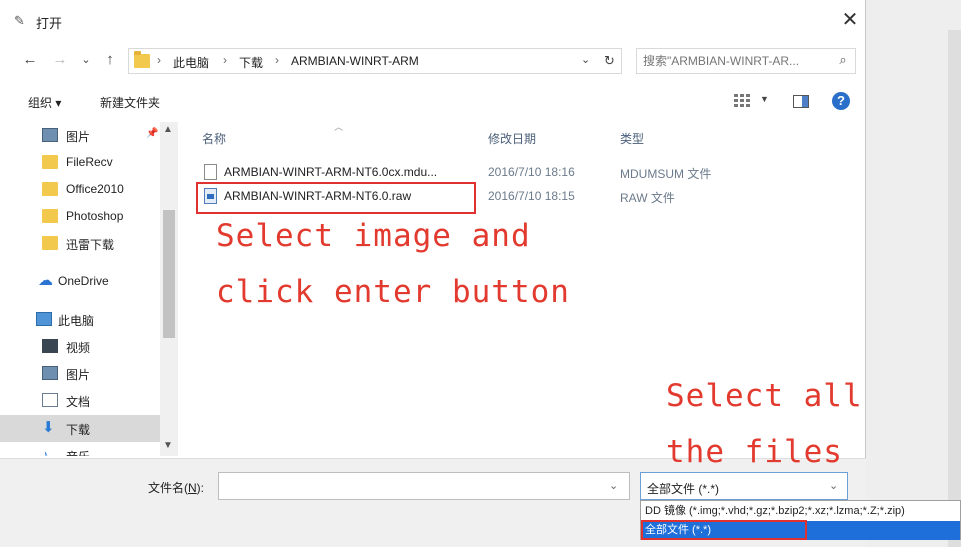 The height and width of the screenshot is (547, 961). Describe the element at coordinates (50, 346) in the screenshot. I see `video-icon` at that location.